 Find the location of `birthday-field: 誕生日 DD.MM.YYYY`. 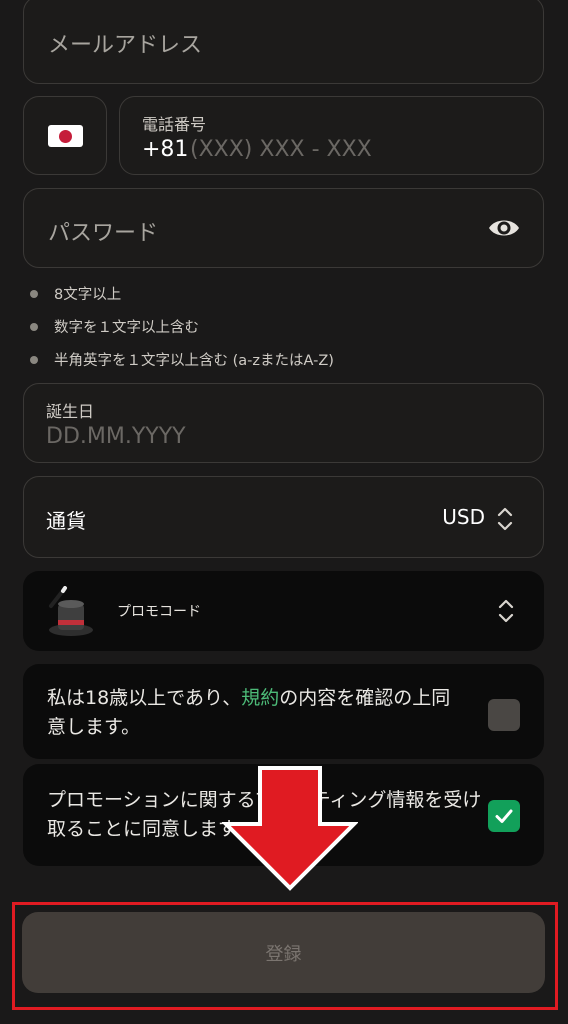

birthday-field: 誕生日 DD.MM.YYYY is located at coordinates (283, 423).